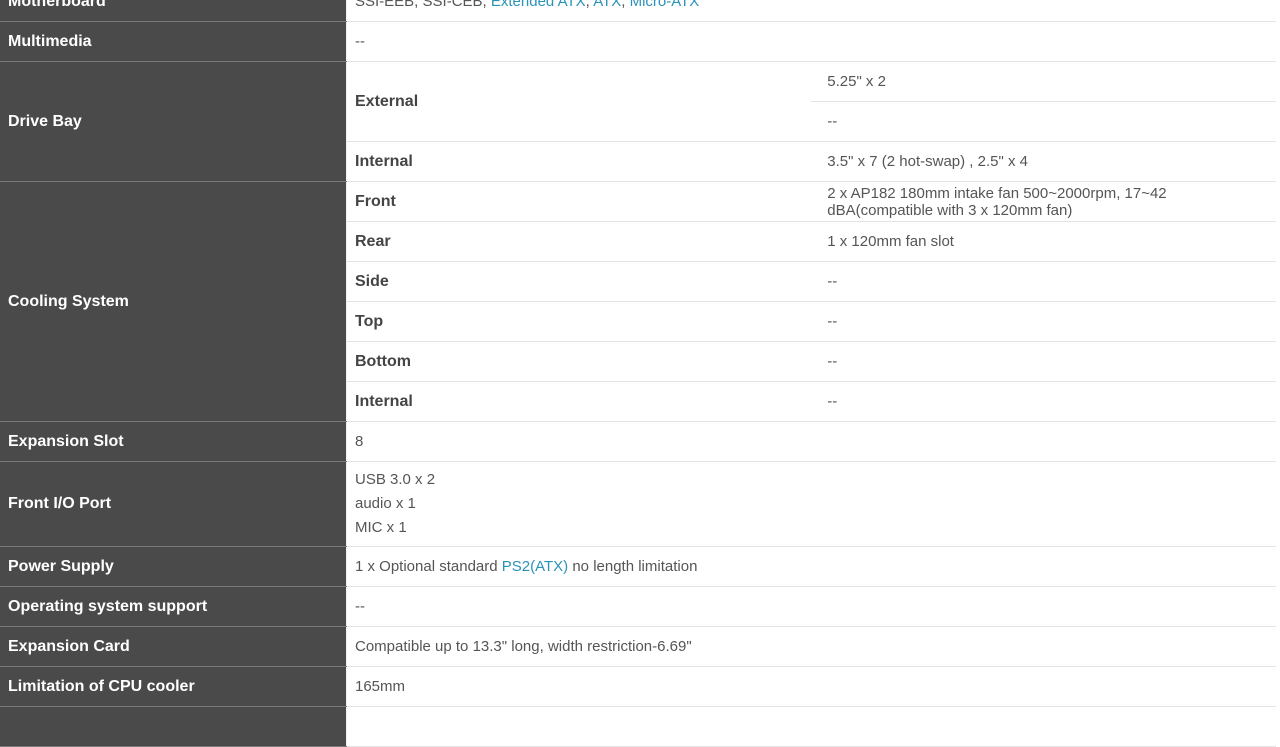 Image resolution: width=1280 pixels, height=747 pixels. Describe the element at coordinates (173, 504) in the screenshot. I see `category-label: Front I/O Port` at that location.